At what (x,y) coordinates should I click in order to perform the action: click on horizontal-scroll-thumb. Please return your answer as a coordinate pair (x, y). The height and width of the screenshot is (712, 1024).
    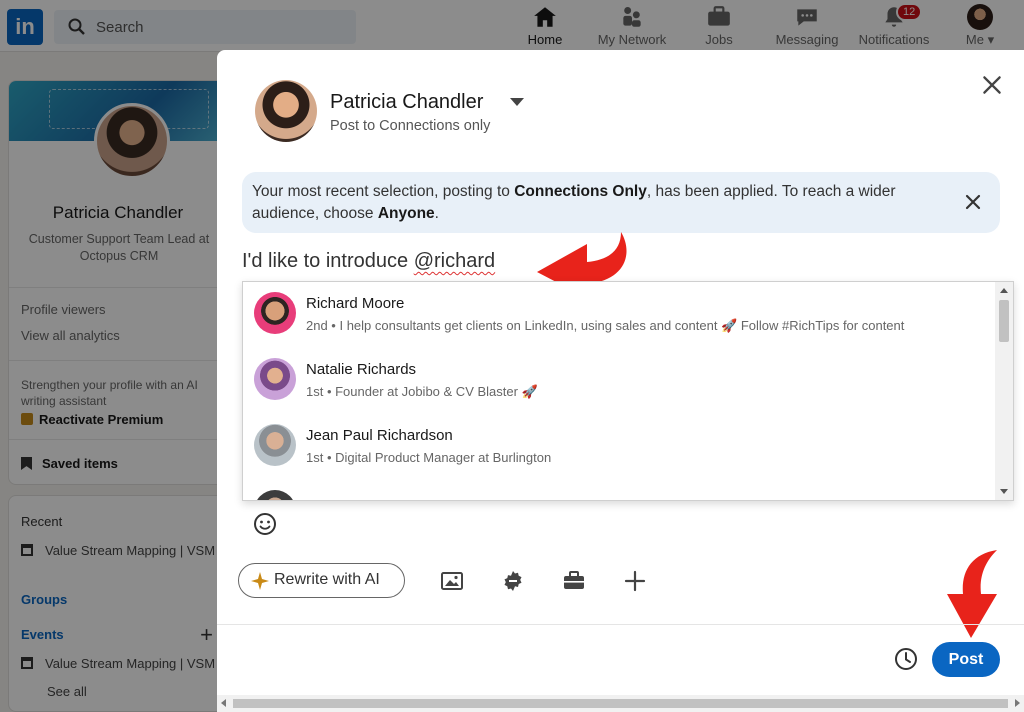
    Looking at the image, I should click on (620, 703).